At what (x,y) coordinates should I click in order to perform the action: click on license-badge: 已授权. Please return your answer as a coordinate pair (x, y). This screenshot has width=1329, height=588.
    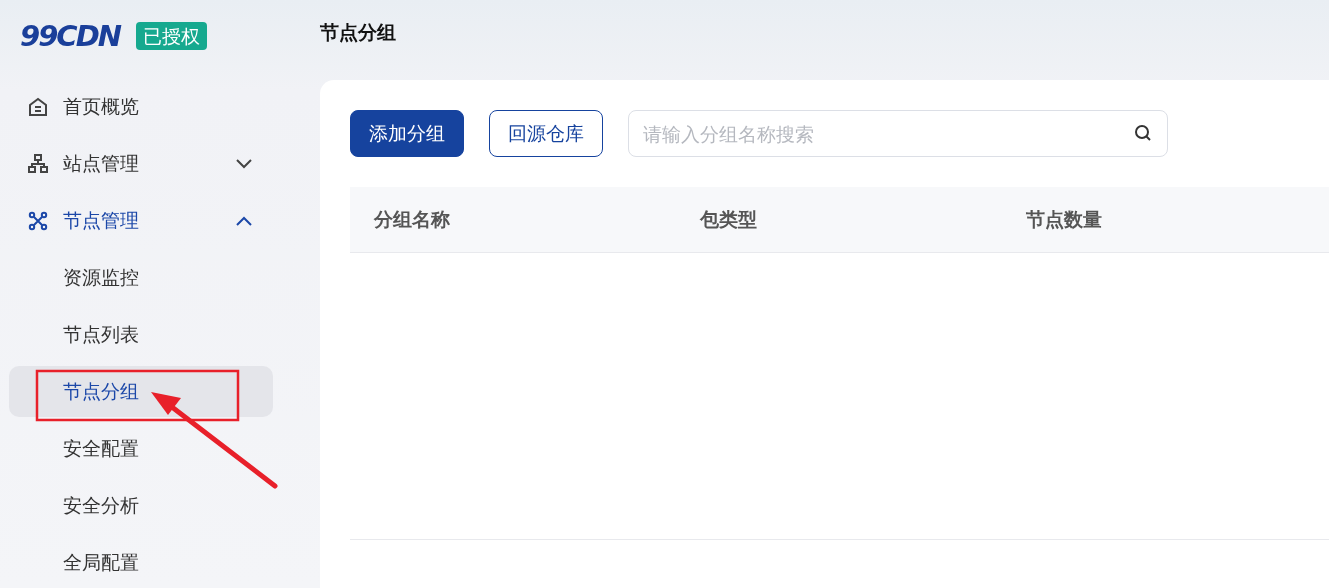
    Looking at the image, I should click on (171, 36).